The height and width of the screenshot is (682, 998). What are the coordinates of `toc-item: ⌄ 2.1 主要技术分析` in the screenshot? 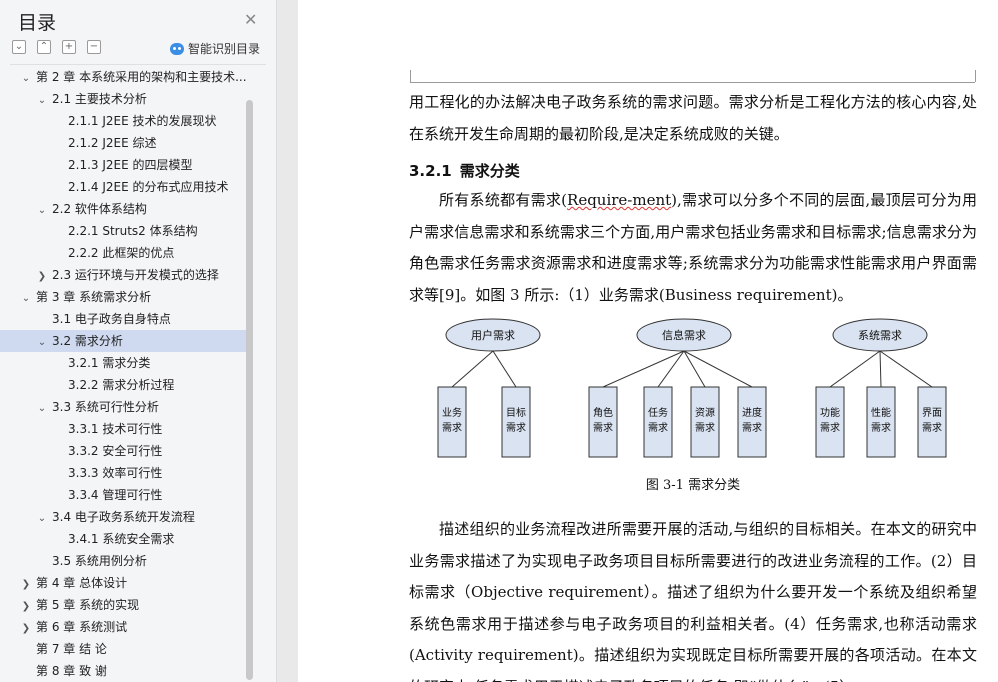 It's located at (125, 99).